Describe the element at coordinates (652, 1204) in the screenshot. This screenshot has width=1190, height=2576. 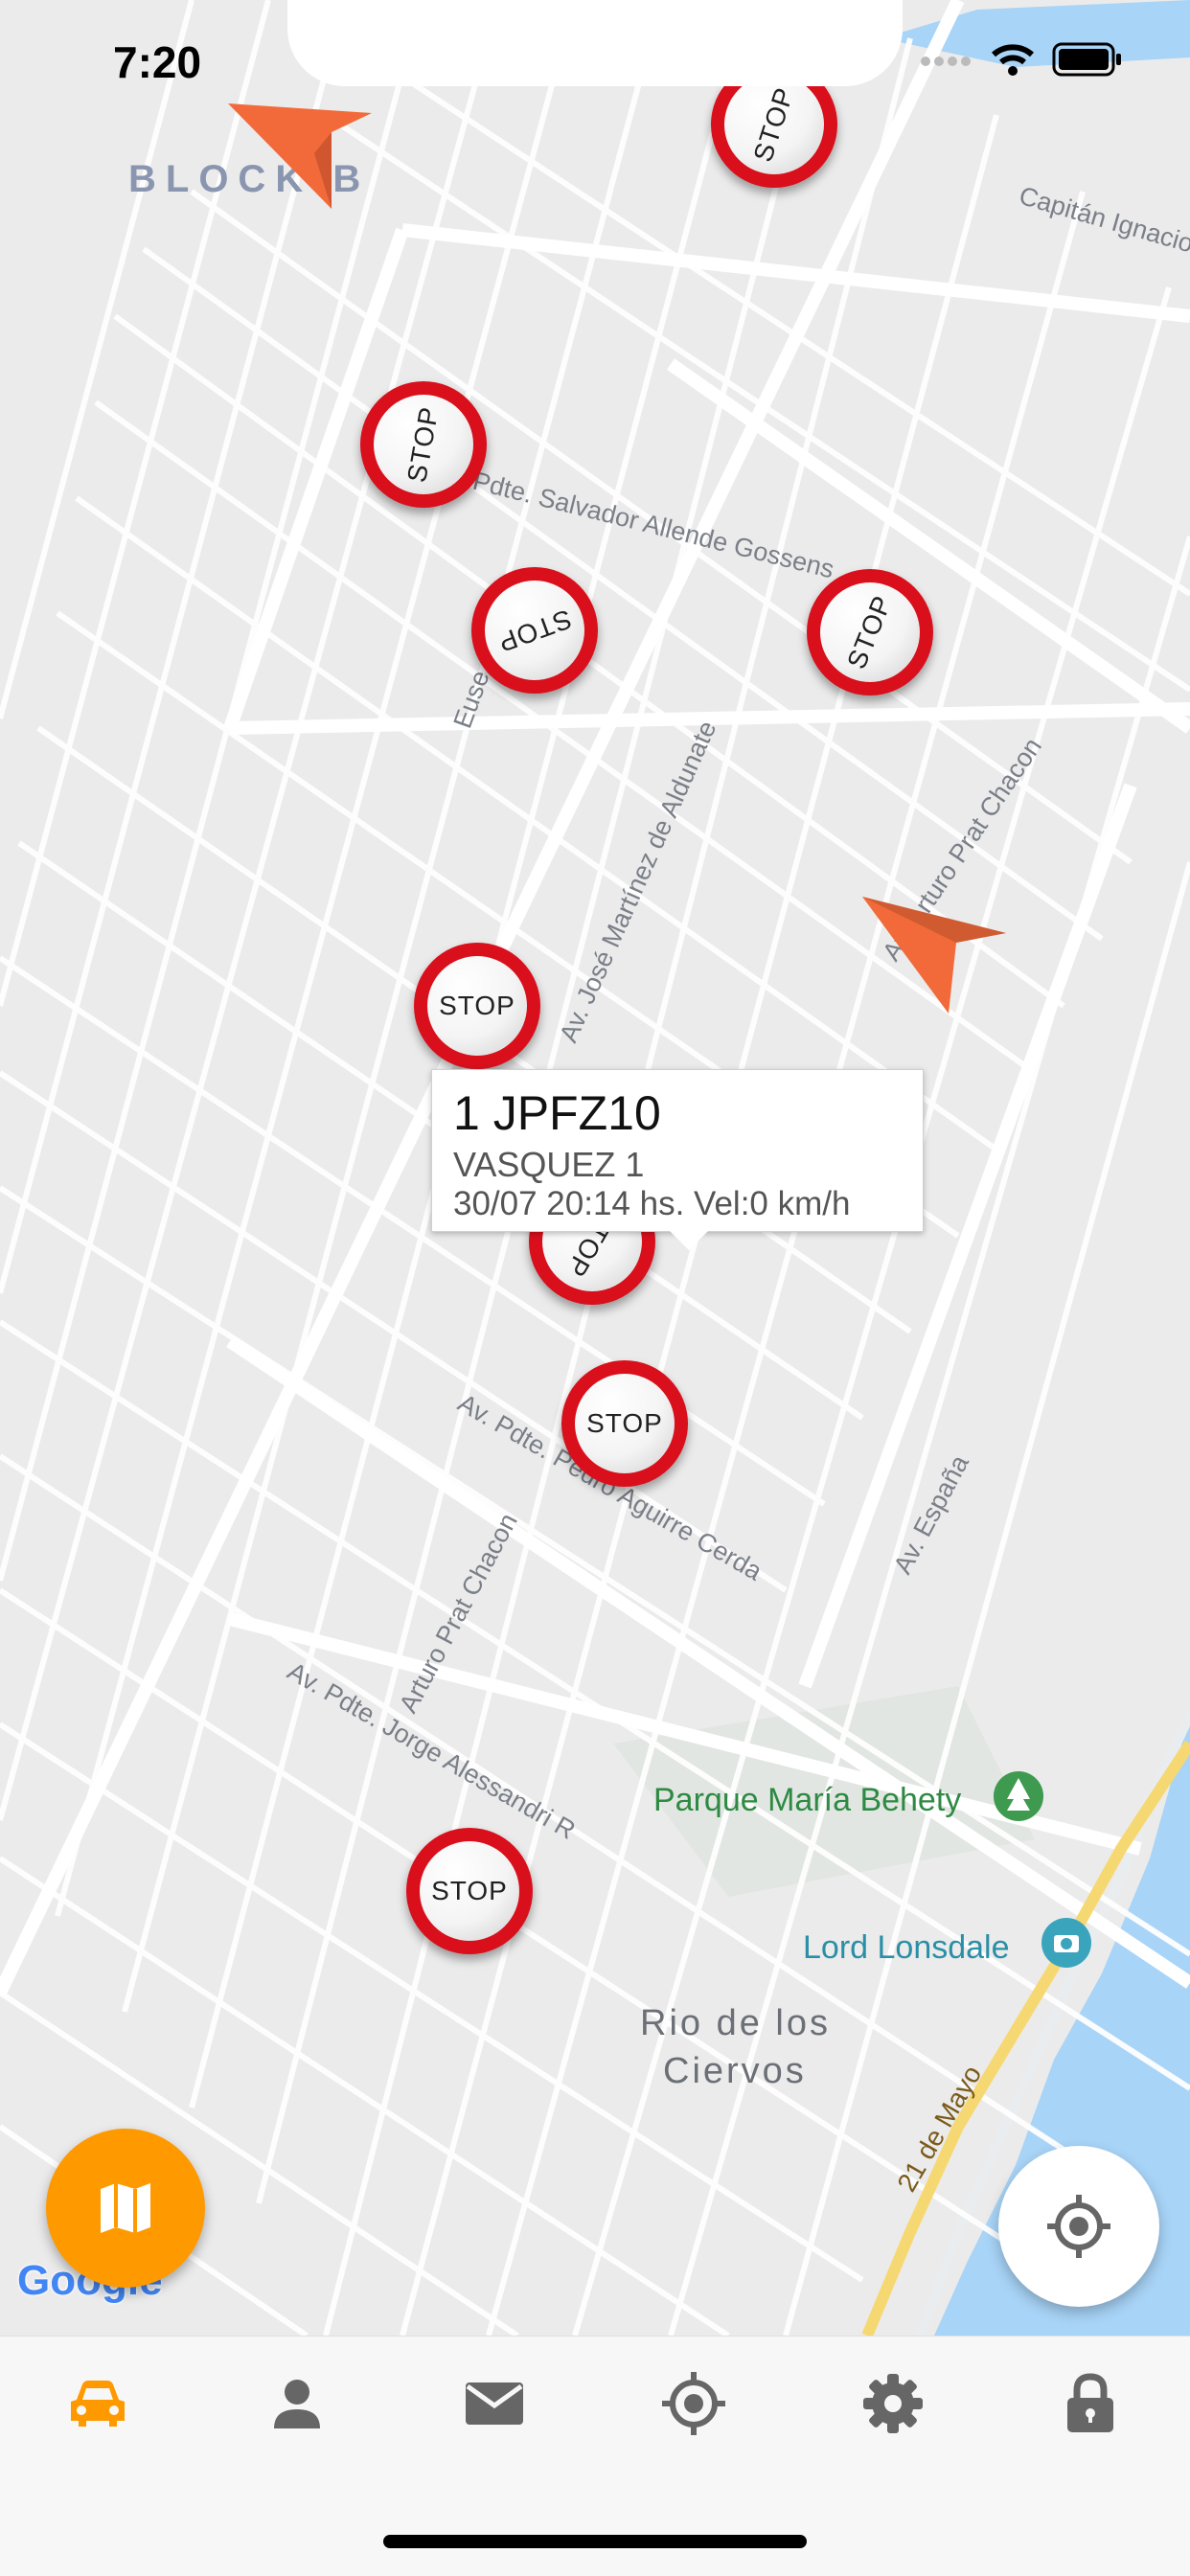
I see `vehicle-status-info: 30/07 20:14 hs. Vel:0 km/h` at that location.